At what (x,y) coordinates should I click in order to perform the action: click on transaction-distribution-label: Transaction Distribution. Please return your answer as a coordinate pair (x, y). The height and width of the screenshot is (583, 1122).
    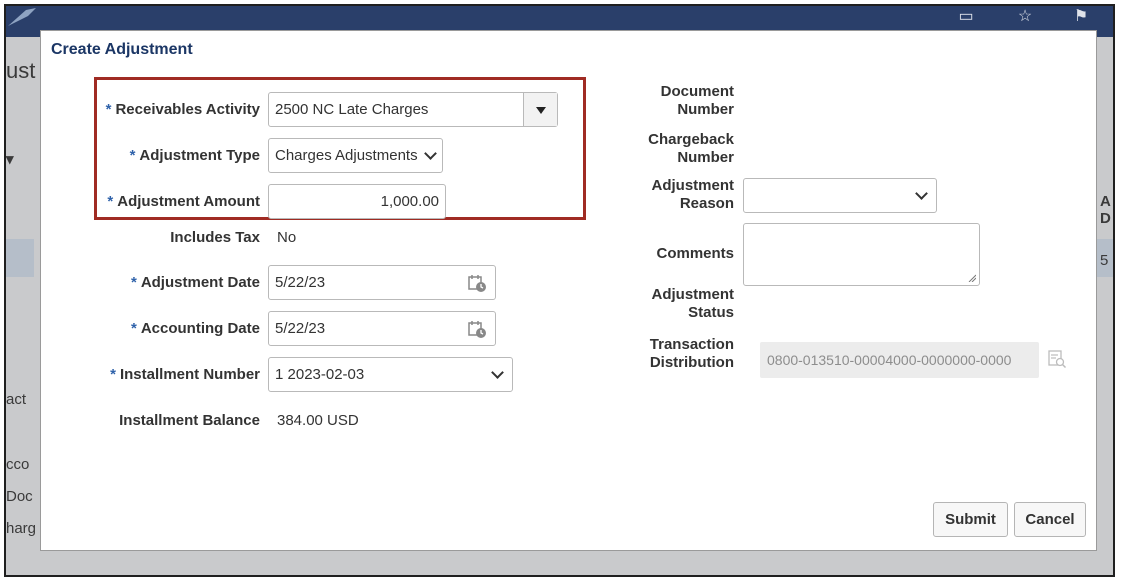
    Looking at the image, I should click on (691, 353).